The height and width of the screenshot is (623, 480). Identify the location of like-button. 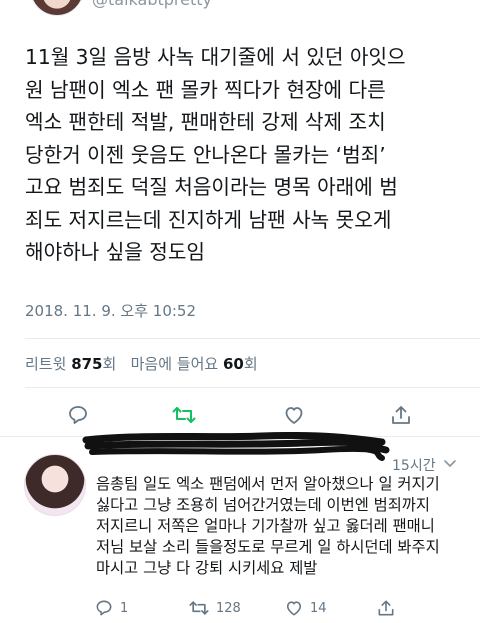
(294, 415).